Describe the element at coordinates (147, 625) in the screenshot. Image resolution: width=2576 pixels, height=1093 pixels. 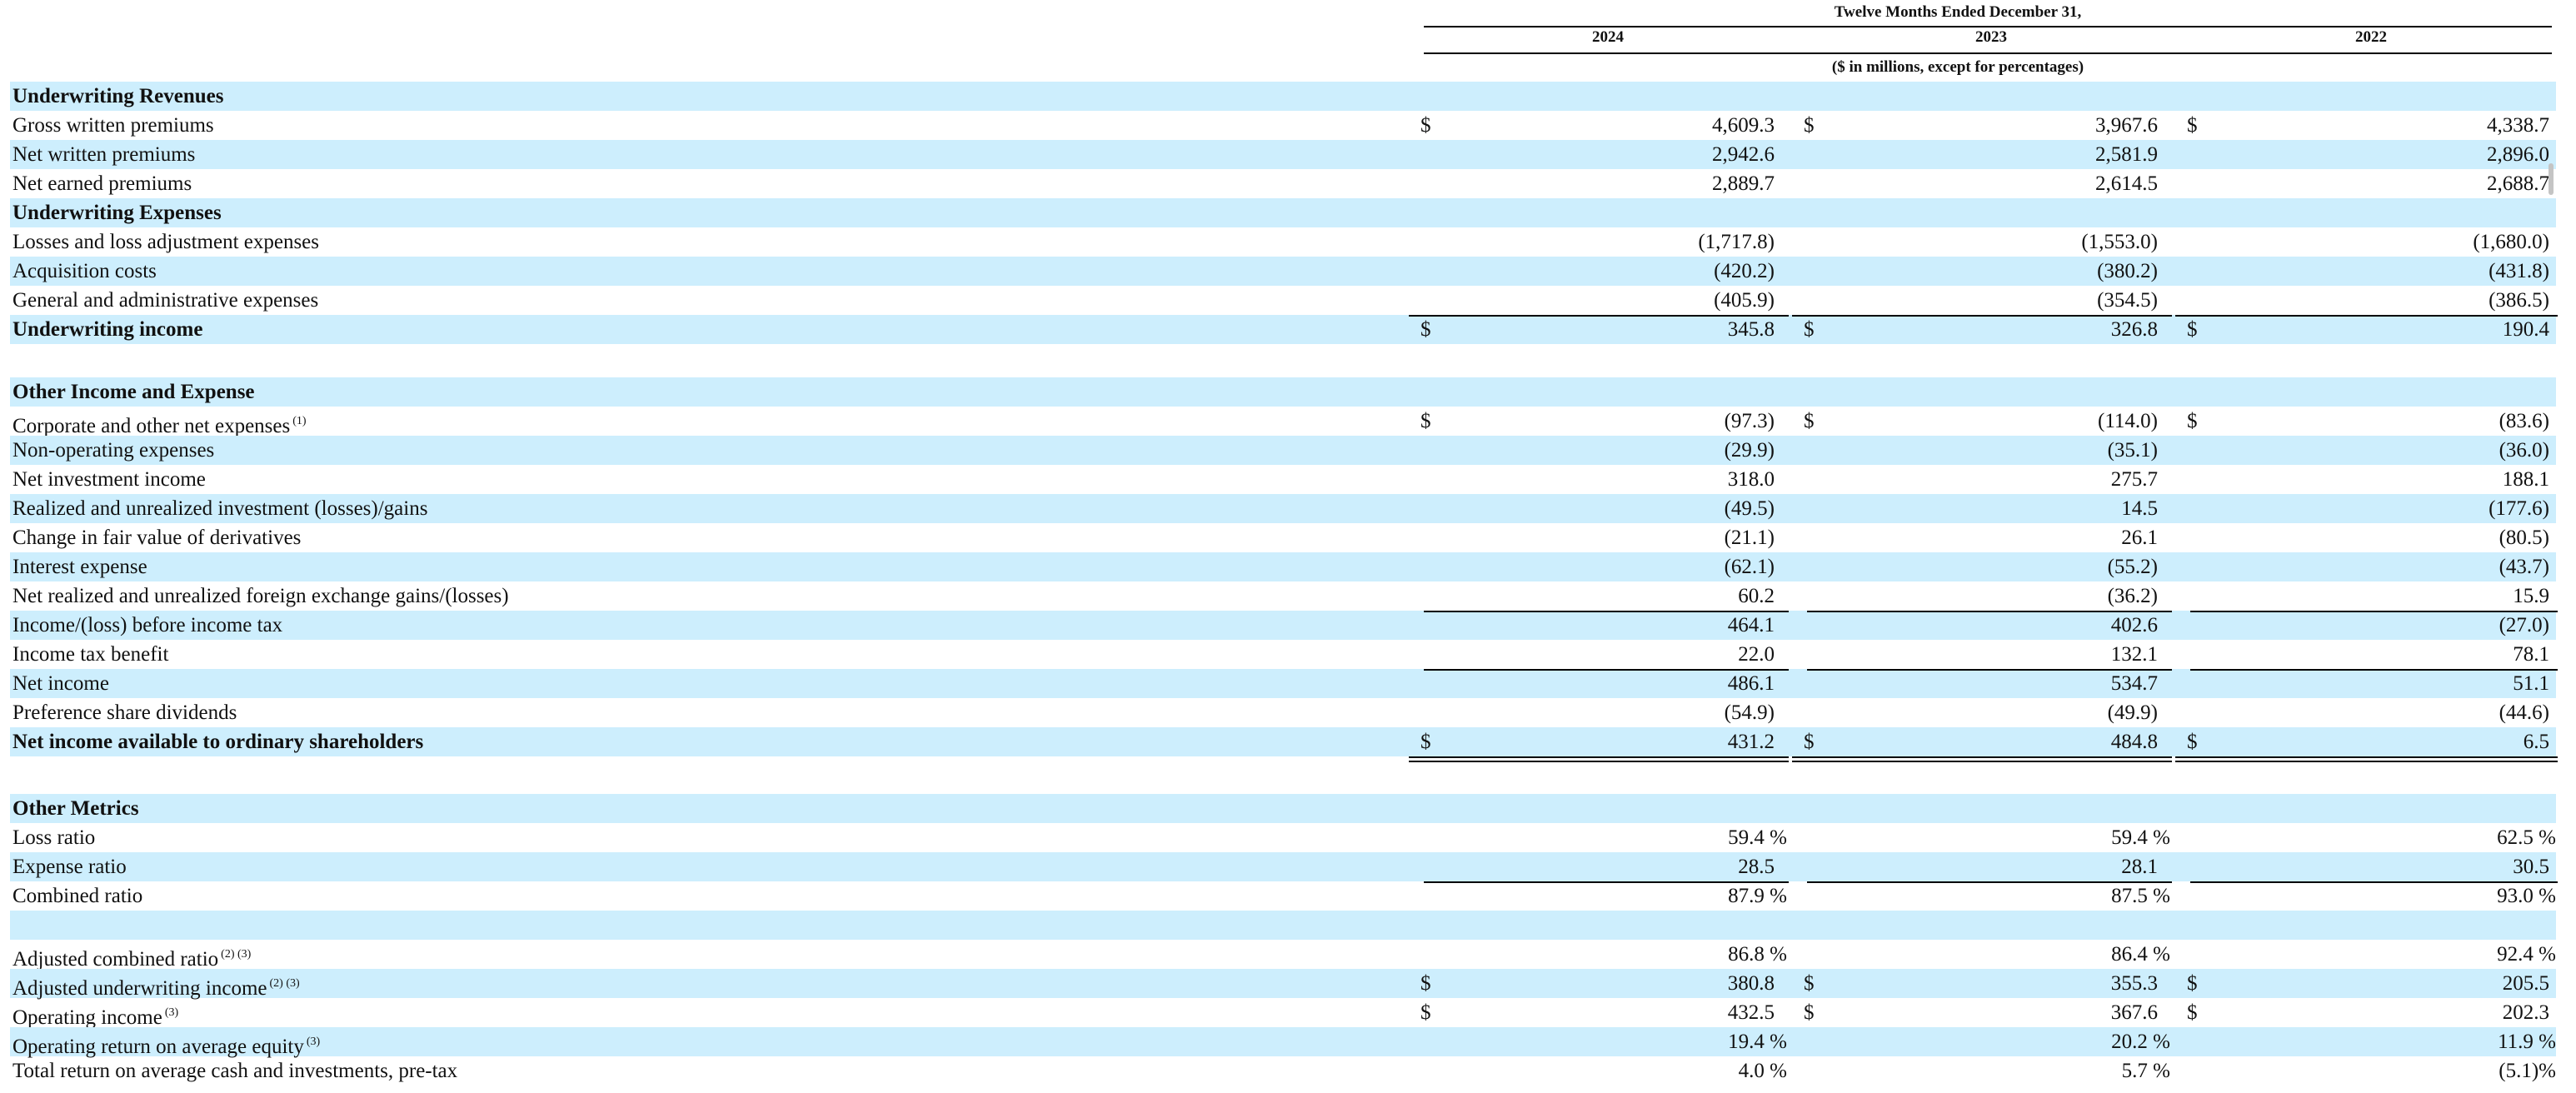
I see `row-label: Income/(loss) before income tax` at that location.